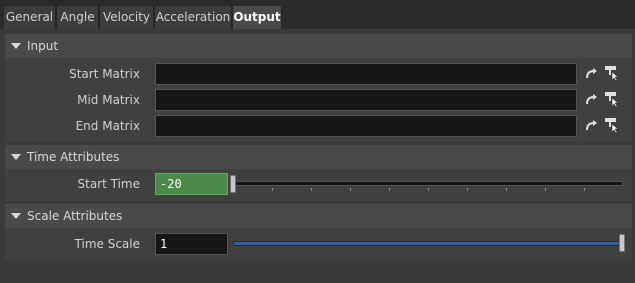 Image resolution: width=635 pixels, height=283 pixels. What do you see at coordinates (428, 243) in the screenshot?
I see `time-scale-slider-track` at bounding box center [428, 243].